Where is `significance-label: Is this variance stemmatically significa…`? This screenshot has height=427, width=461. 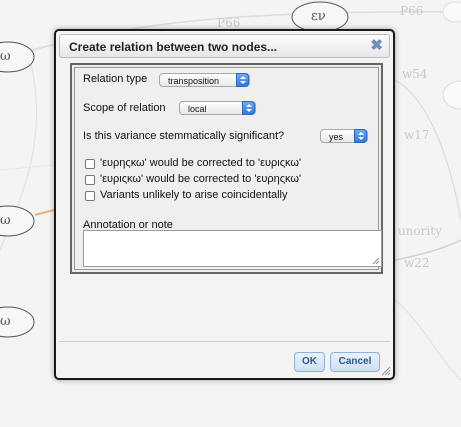 significance-label: Is this variance stemmatically significa… is located at coordinates (184, 136).